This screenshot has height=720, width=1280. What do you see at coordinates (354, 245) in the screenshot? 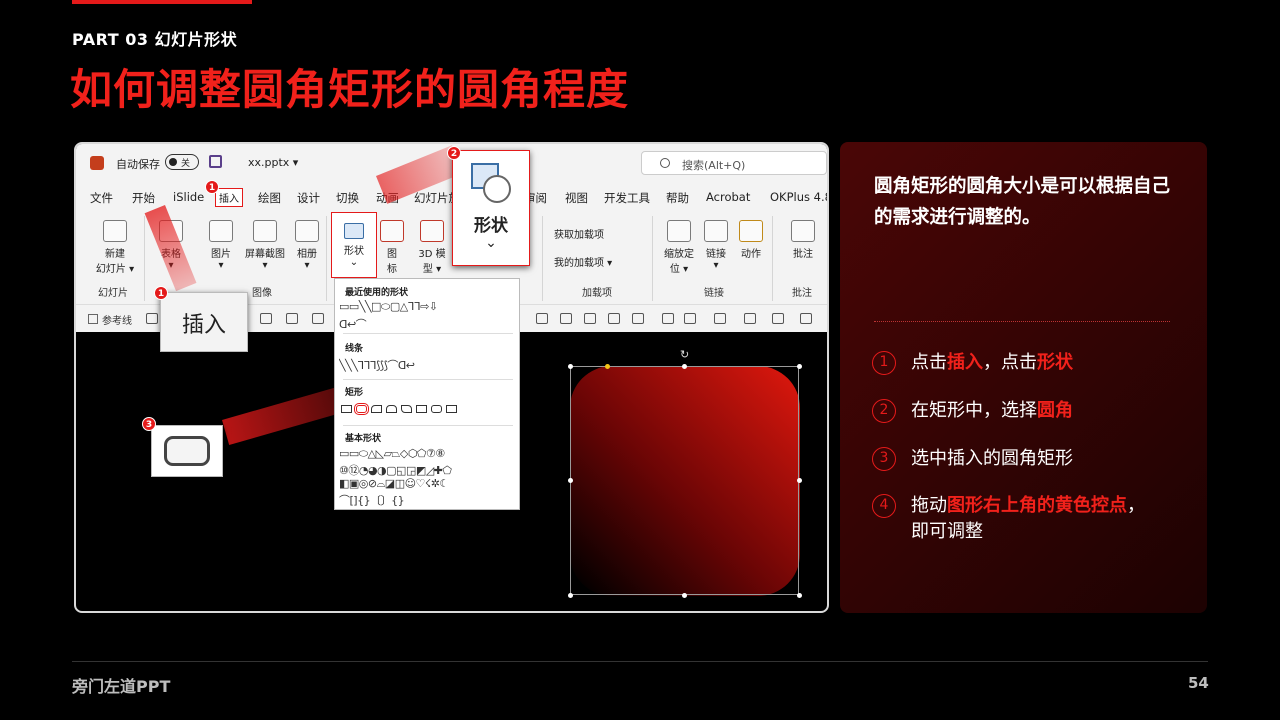
I see `shapes-button: 形状 ⌄` at bounding box center [354, 245].